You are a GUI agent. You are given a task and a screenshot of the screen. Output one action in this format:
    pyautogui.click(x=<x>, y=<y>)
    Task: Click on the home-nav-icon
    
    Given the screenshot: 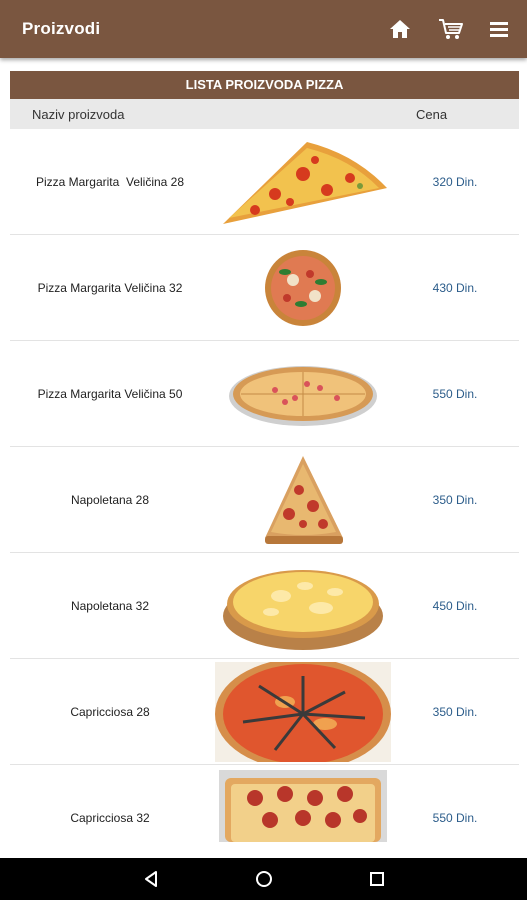 What is the action you would take?
    pyautogui.click(x=264, y=879)
    